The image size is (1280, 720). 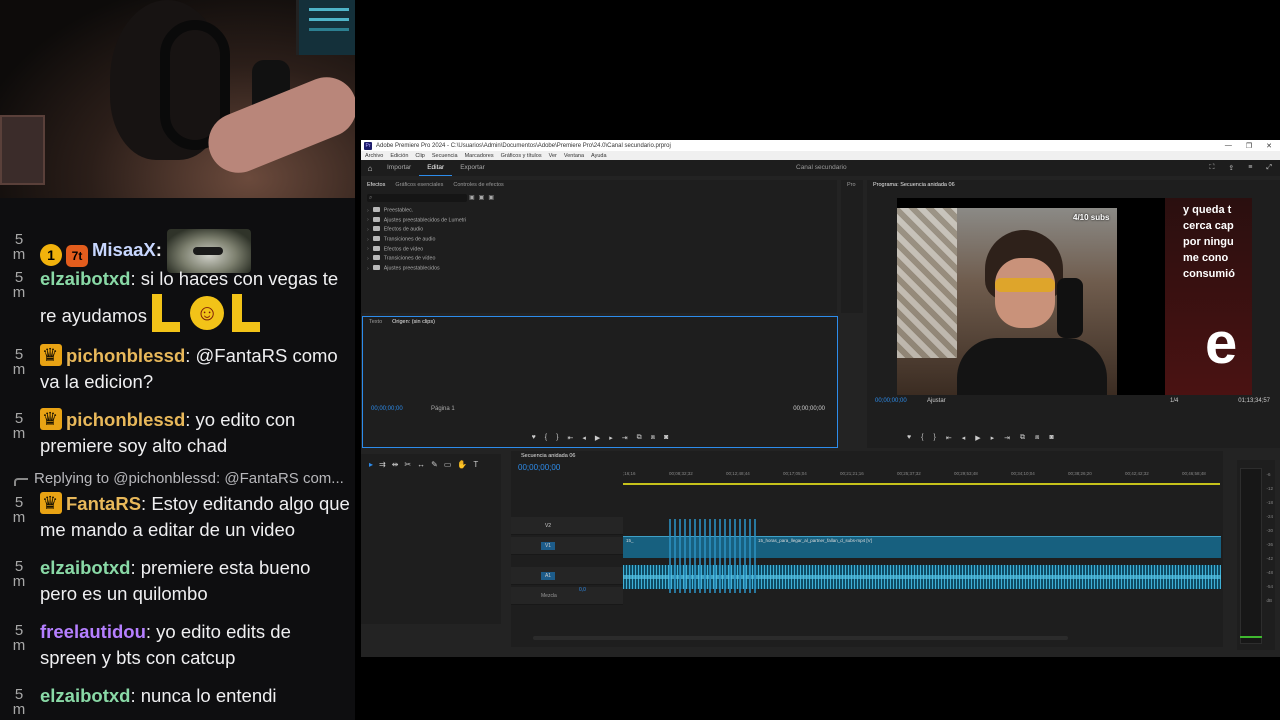 What do you see at coordinates (1231, 168) in the screenshot?
I see `share-icon: ⇪` at bounding box center [1231, 168].